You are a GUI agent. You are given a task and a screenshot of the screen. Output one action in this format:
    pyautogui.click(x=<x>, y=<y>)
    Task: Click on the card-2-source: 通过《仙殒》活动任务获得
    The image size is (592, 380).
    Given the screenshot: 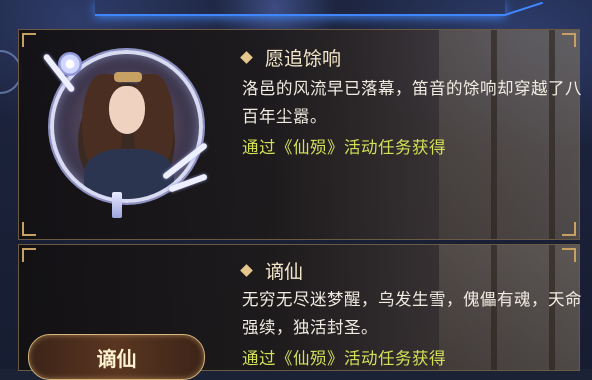 What is the action you would take?
    pyautogui.click(x=344, y=358)
    